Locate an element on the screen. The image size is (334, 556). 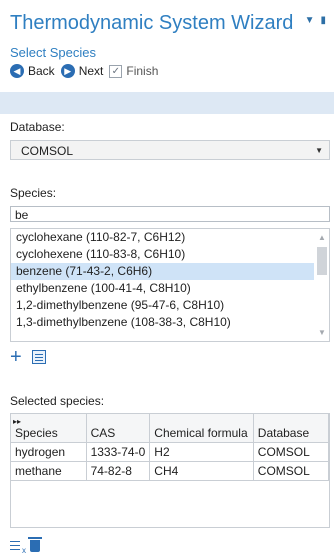
arrow-left-circle-icon: ◀ is located at coordinates (17, 71).